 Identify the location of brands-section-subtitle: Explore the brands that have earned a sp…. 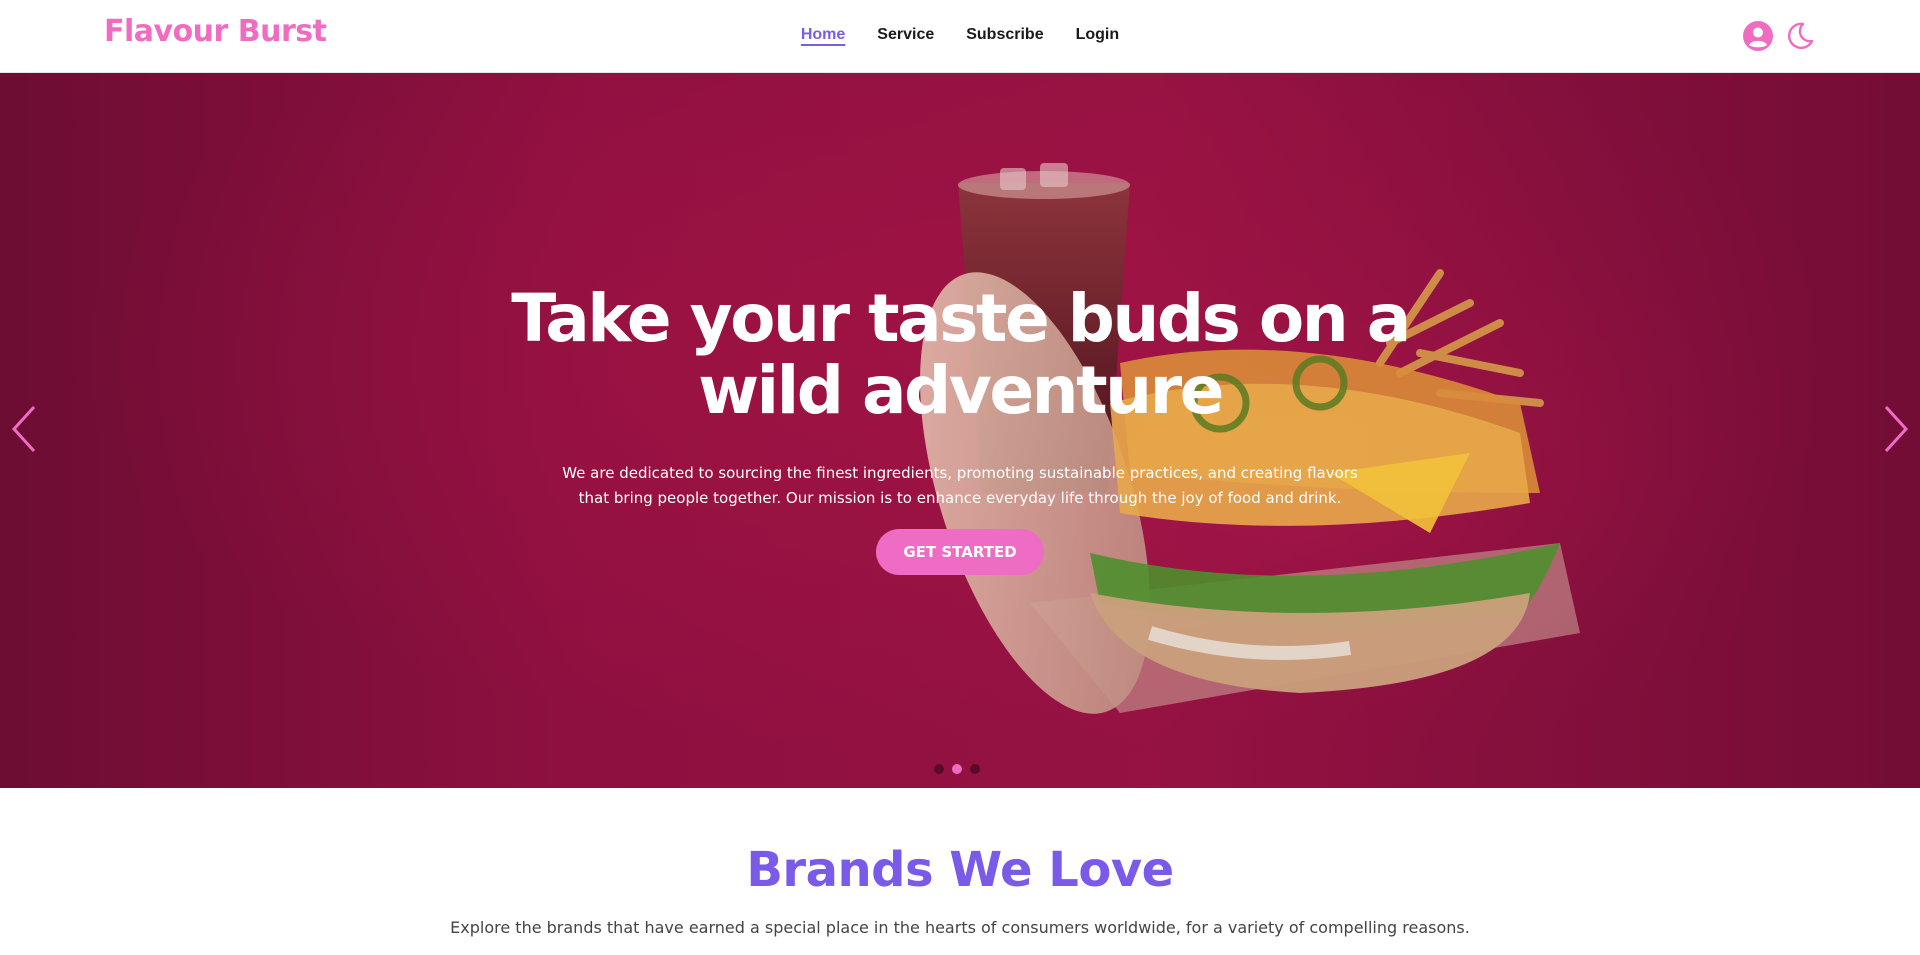
(960, 927).